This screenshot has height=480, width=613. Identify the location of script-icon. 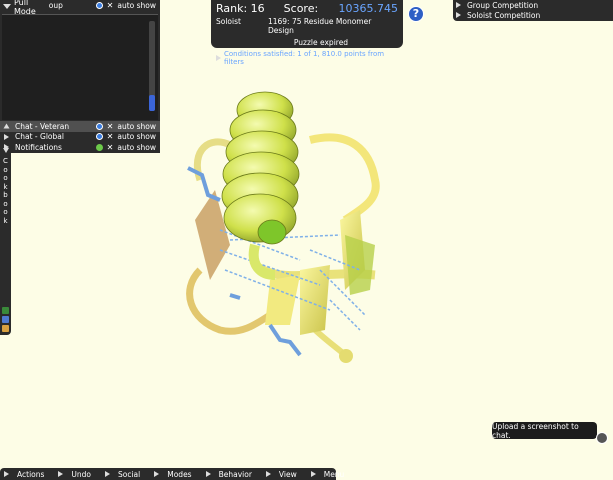
(5, 319).